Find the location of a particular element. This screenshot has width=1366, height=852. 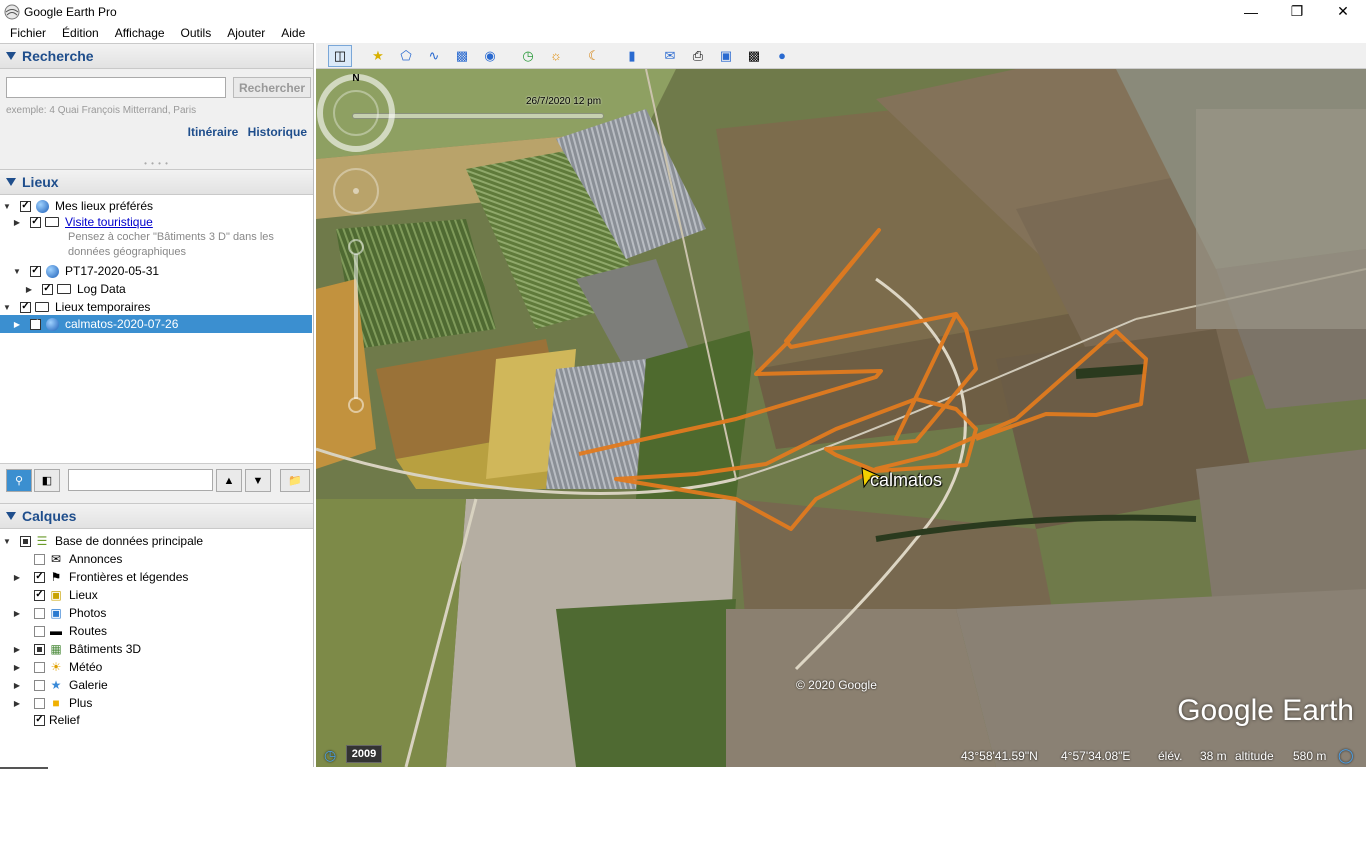

menu-fichier: Fichier is located at coordinates (28, 33).